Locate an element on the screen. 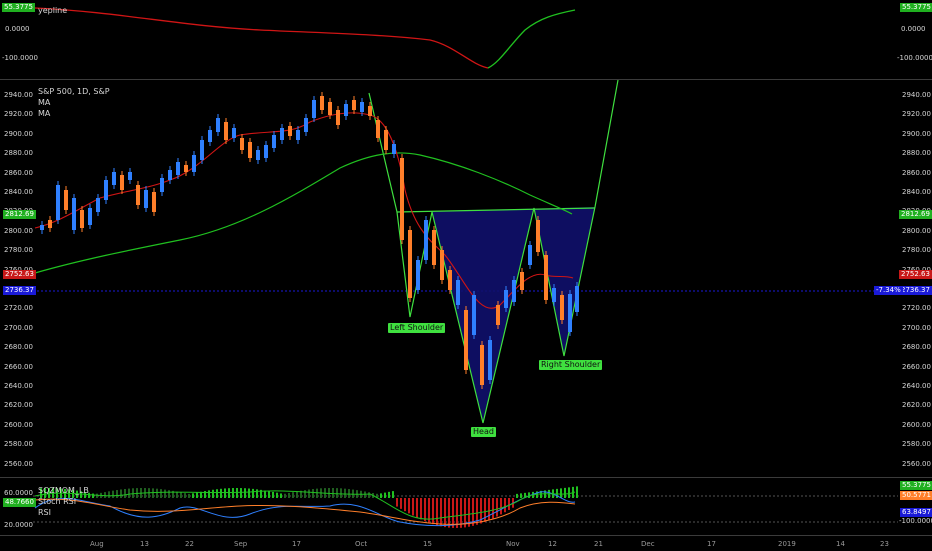 The height and width of the screenshot is (551, 932). right-price-tick: 2680.00 is located at coordinates (916, 347).